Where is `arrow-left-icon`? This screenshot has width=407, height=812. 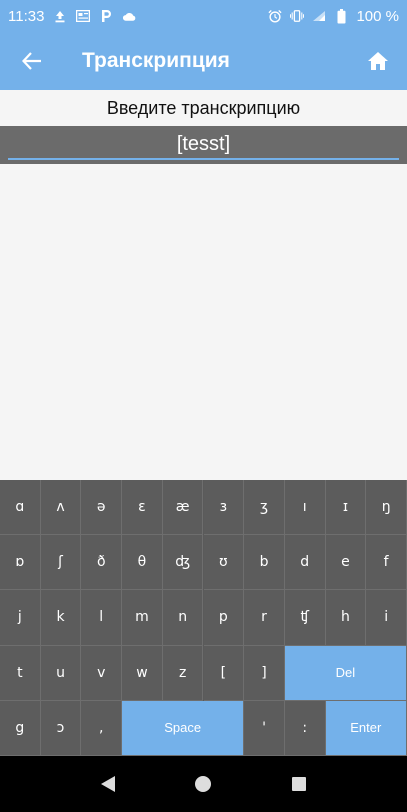
arrow-left-icon is located at coordinates (31, 61).